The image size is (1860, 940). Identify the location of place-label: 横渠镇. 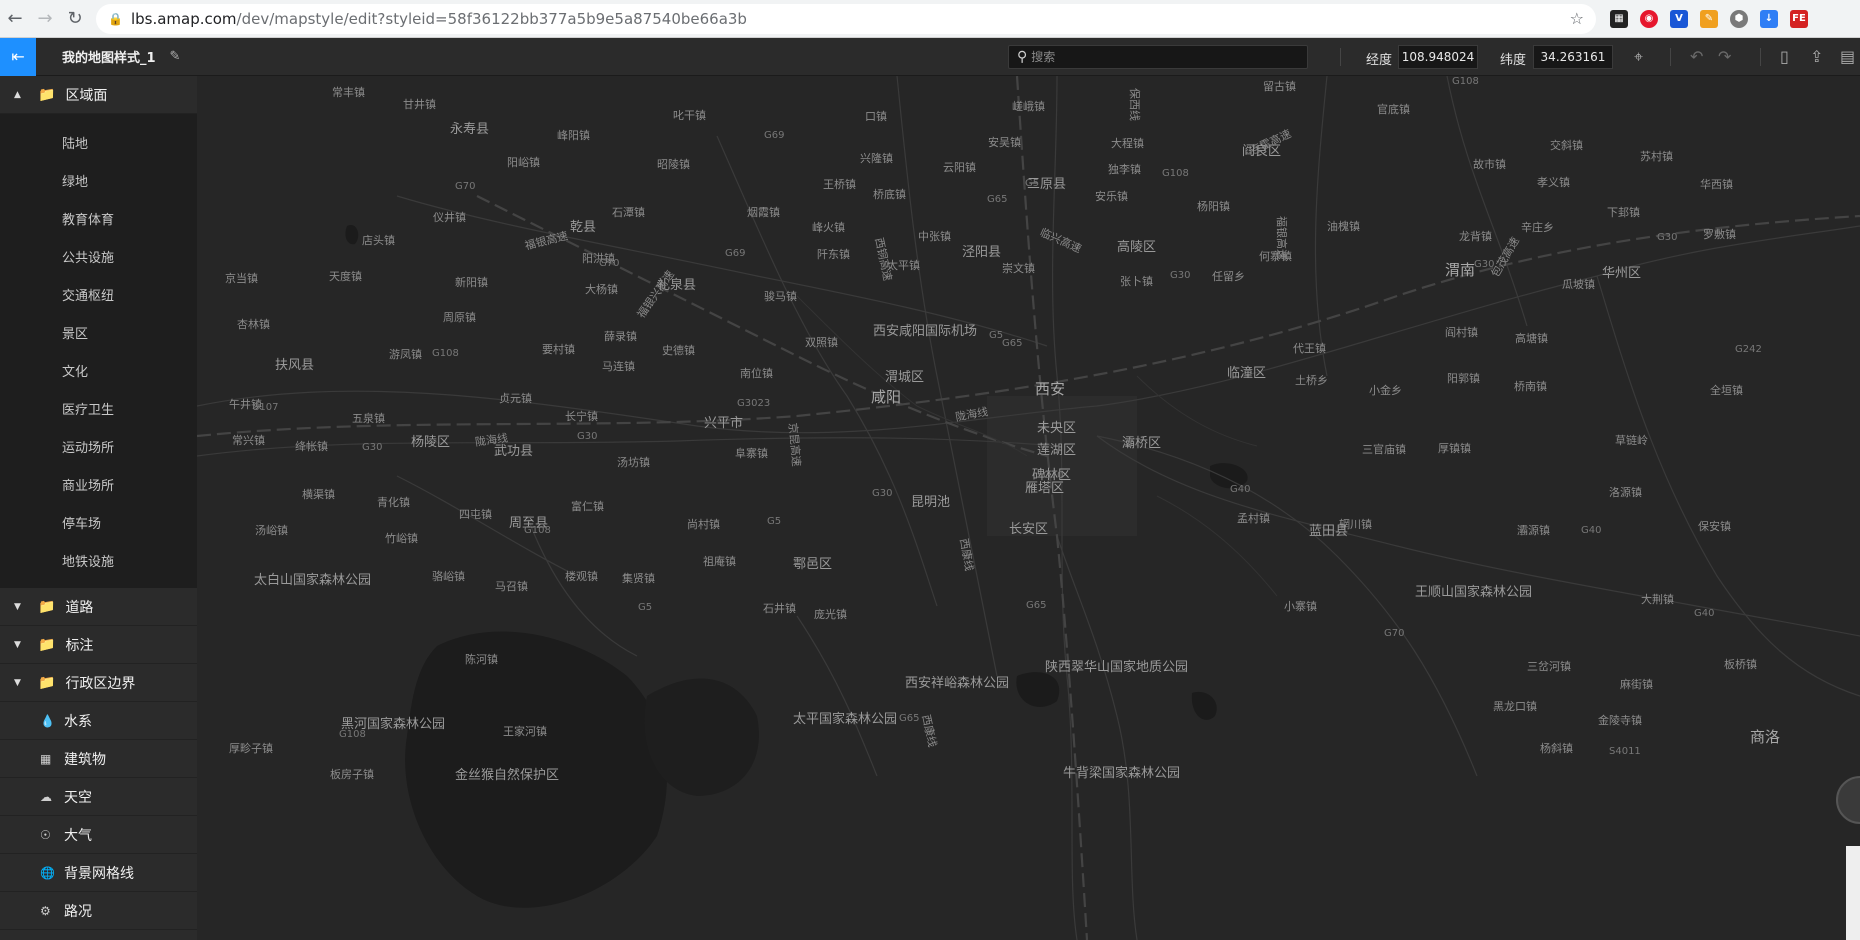
(318, 494).